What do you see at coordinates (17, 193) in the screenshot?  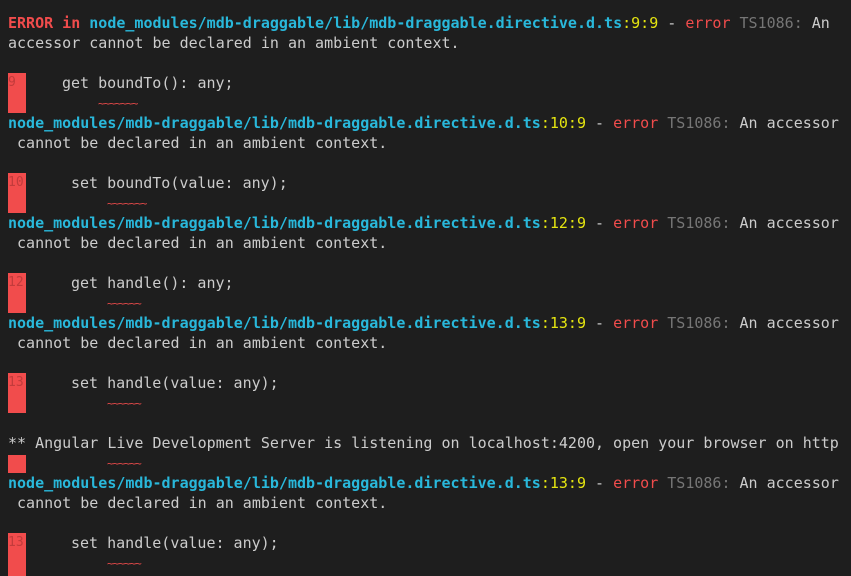 I see `line-number-gutter: 10` at bounding box center [17, 193].